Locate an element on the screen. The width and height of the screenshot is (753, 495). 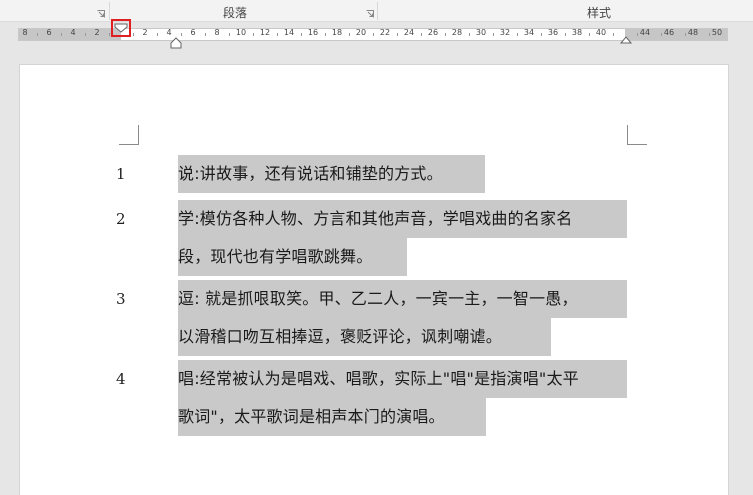
selected-text-line: 说:讲故事，还有说话和铺垫的方式。 is located at coordinates (331, 174).